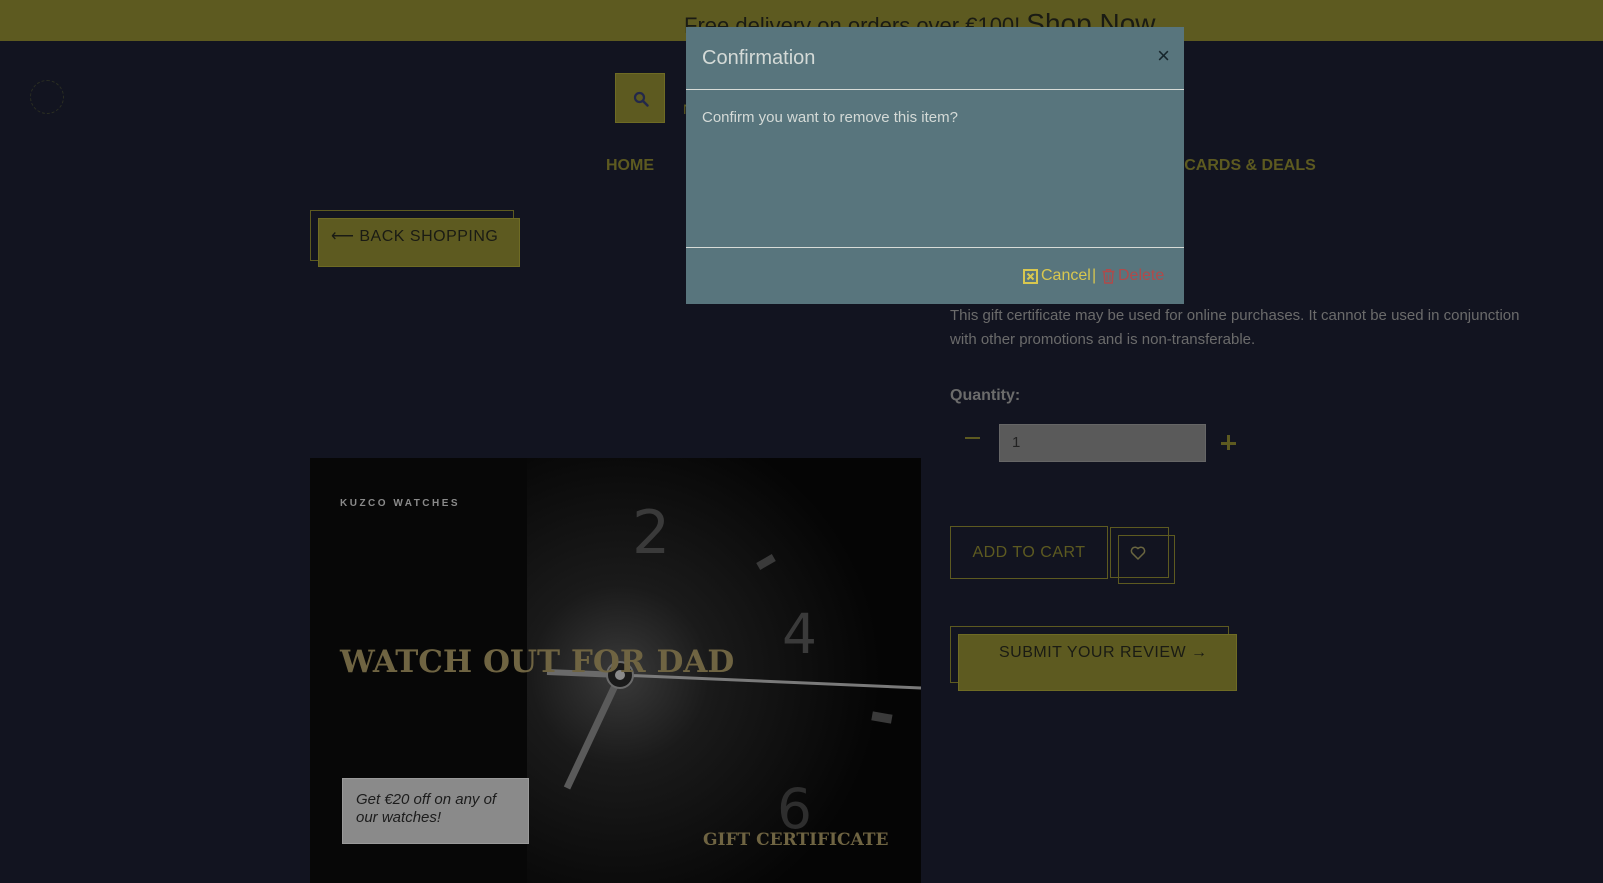 The width and height of the screenshot is (1603, 883). Describe the element at coordinates (830, 117) in the screenshot. I see `modal-message: Confirm you want to remove this item?` at that location.